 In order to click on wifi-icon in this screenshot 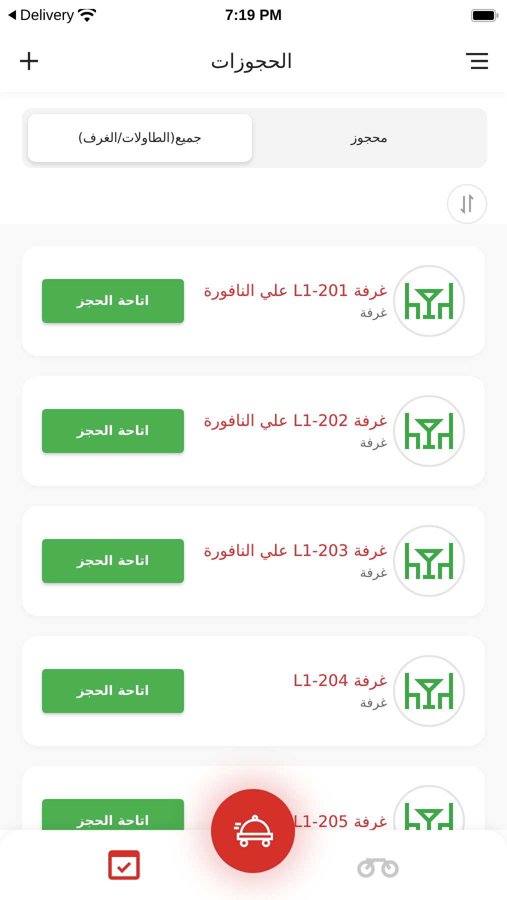, I will do `click(87, 15)`.